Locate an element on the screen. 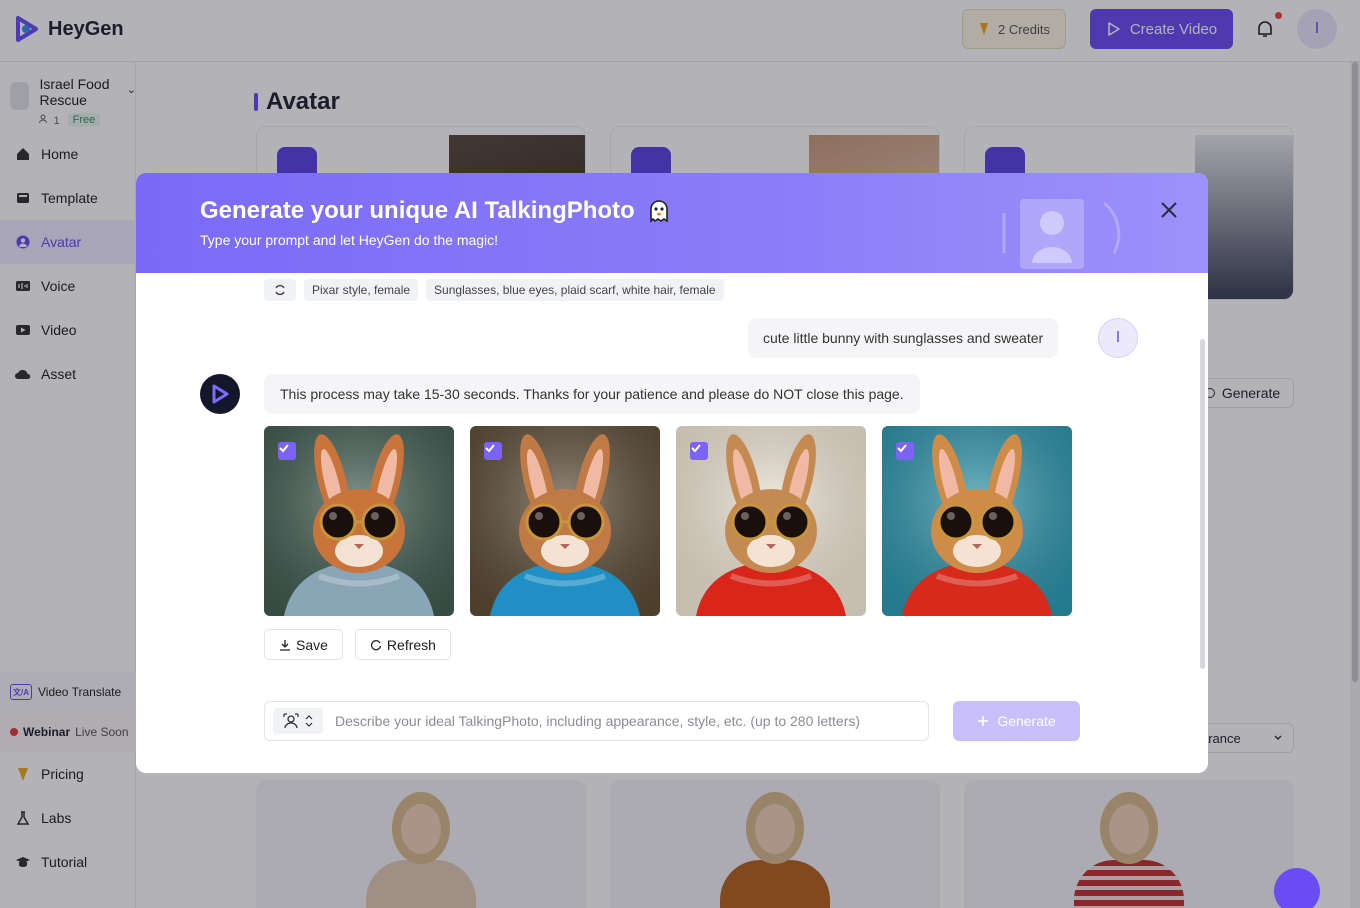 Image resolution: width=1360 pixels, height=908 pixels. prompt-input is located at coordinates (627, 721).